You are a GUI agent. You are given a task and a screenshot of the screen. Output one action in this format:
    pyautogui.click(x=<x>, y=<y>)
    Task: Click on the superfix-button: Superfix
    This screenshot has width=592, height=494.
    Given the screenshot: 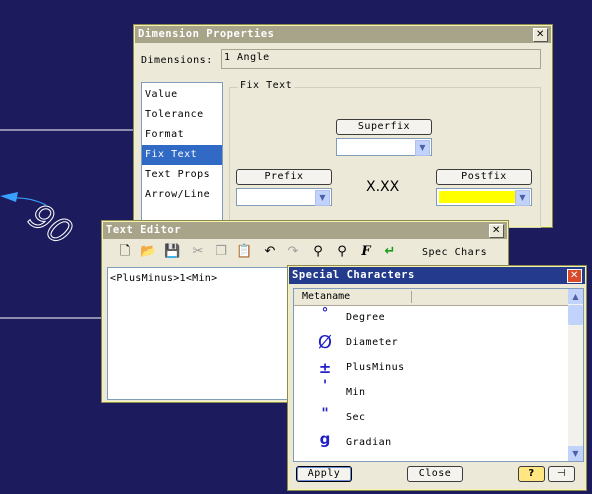 What is the action you would take?
    pyautogui.click(x=384, y=127)
    